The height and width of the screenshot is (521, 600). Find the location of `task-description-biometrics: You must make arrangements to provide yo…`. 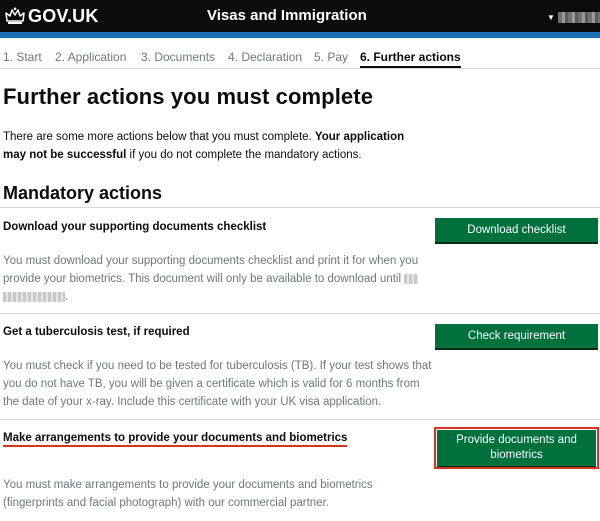

task-description-biometrics: You must make arrangements to provide yo… is located at coordinates (188, 494).